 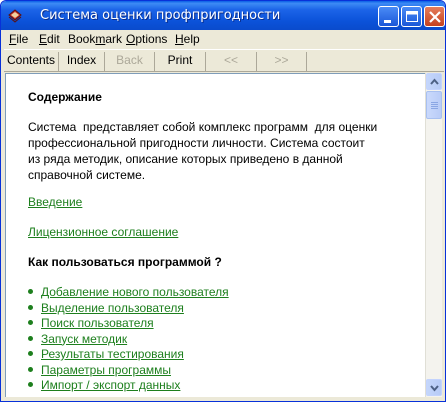 What do you see at coordinates (187, 39) in the screenshot?
I see `menu-help: Help` at bounding box center [187, 39].